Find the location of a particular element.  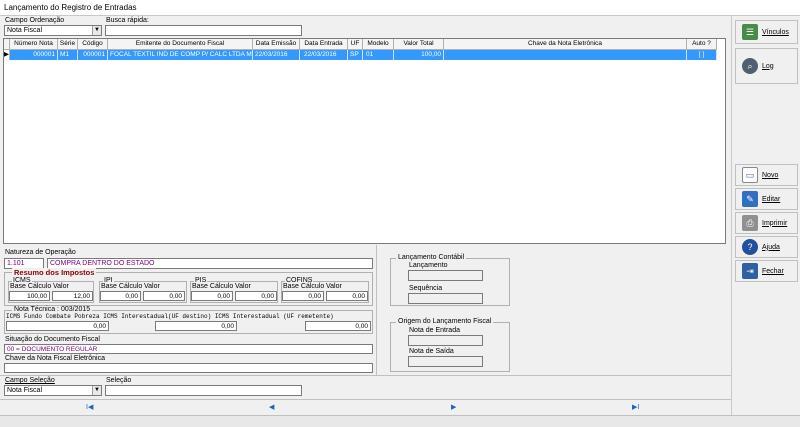

contabil-title: Lançamento Contábil is located at coordinates (431, 257).